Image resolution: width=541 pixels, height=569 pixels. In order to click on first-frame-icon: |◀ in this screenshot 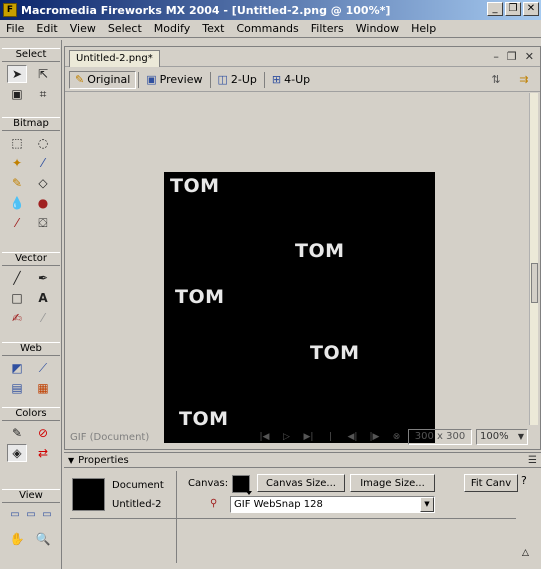, I will do `click(264, 437)`.